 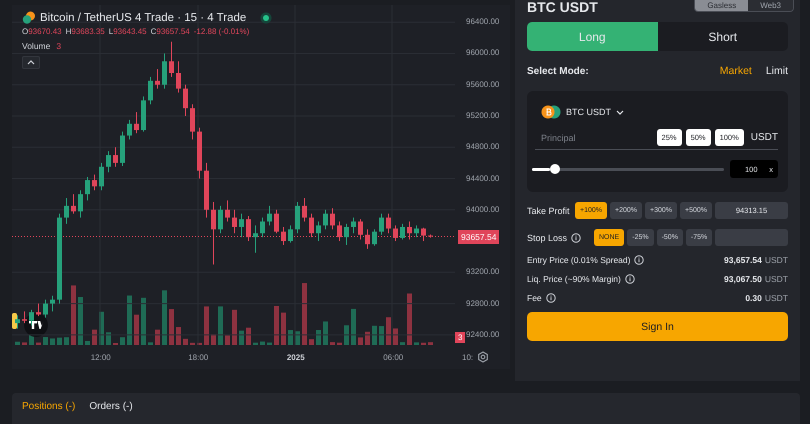 I want to click on field-label: Stop Loss, so click(x=547, y=237).